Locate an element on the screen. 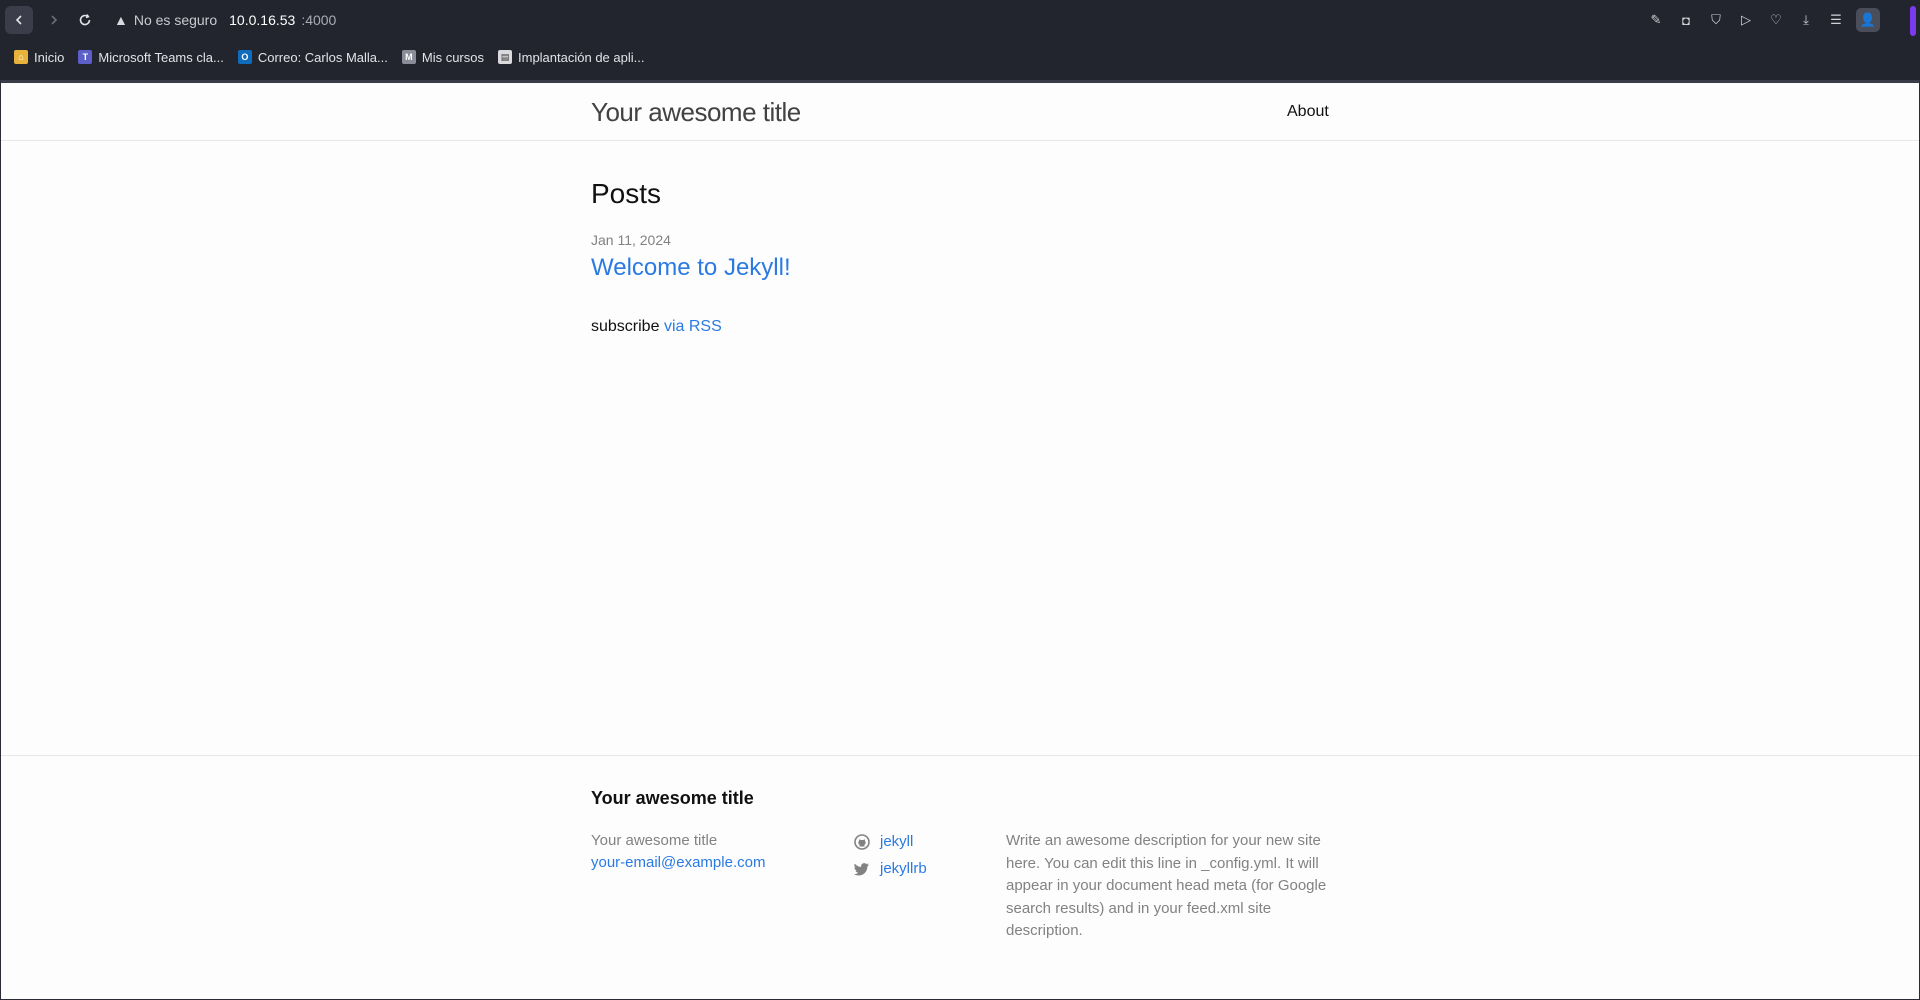 Image resolution: width=1920 pixels, height=1000 pixels. twitter-link: jekyllrb is located at coordinates (903, 868).